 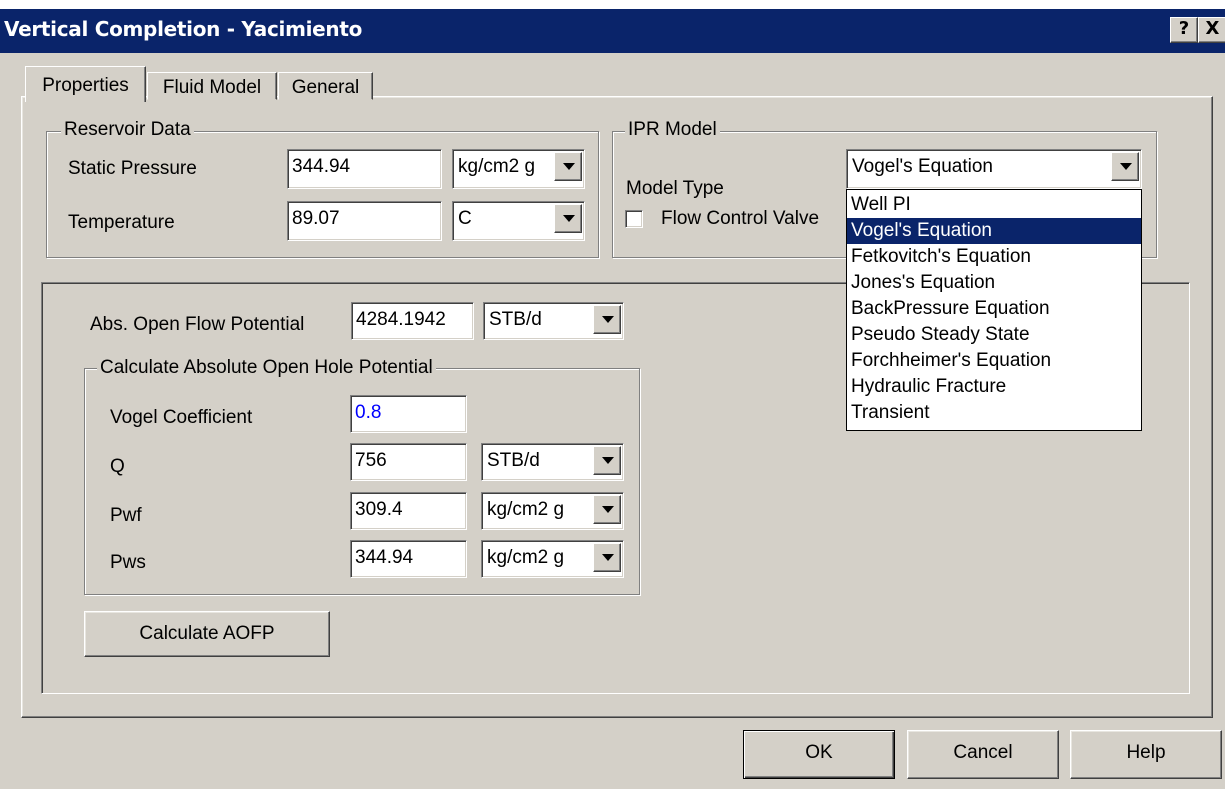 I want to click on ipr-model-legend: IPR Model, so click(x=672, y=130).